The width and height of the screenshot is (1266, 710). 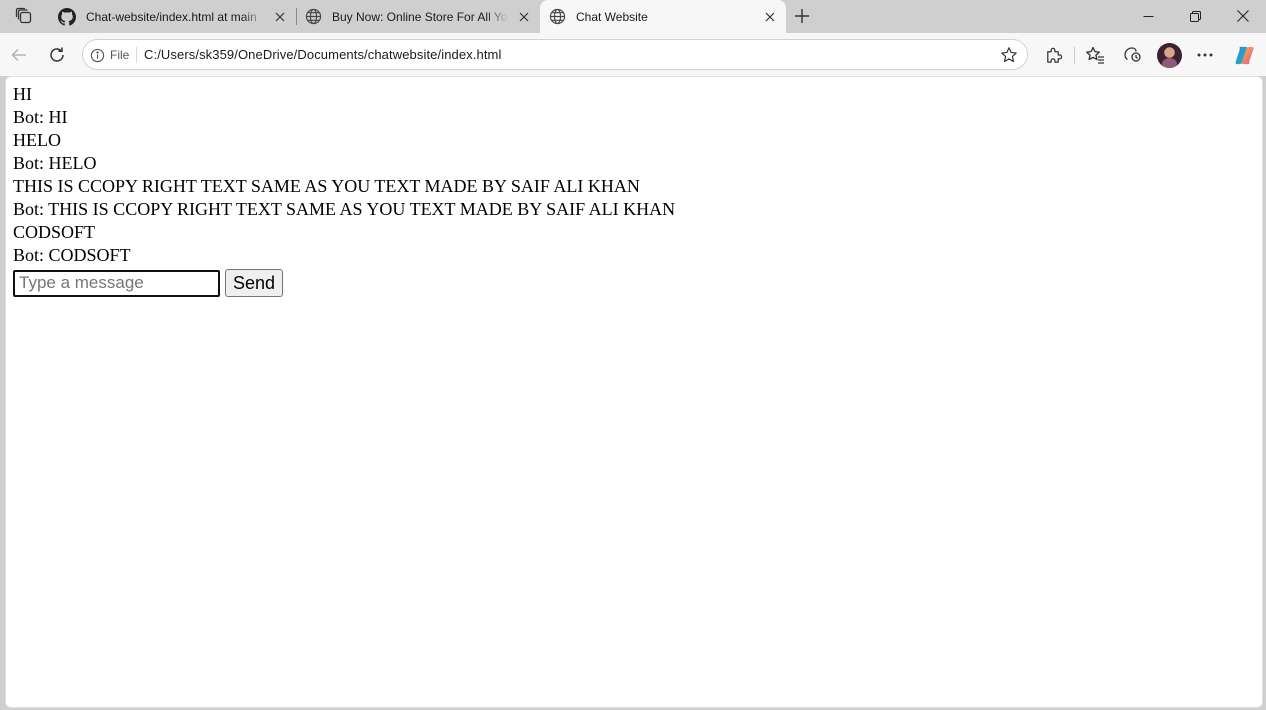 I want to click on bot-message: Bot: HI, so click(x=40, y=117).